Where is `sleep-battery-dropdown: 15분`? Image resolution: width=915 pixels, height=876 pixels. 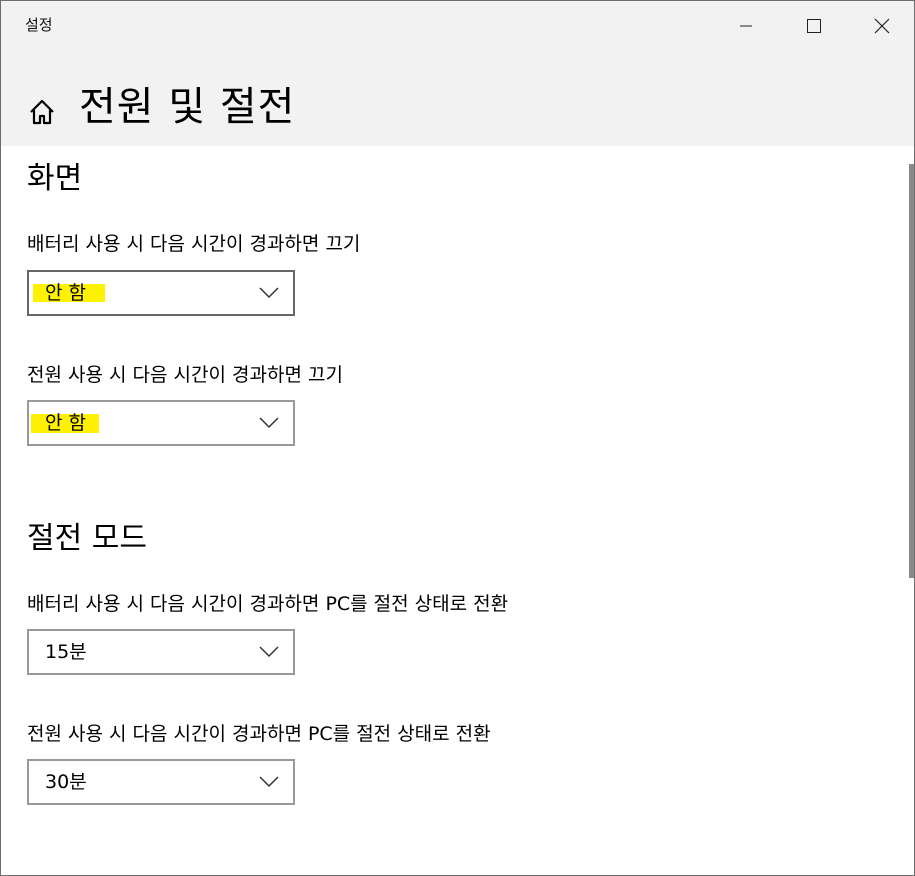 sleep-battery-dropdown: 15분 is located at coordinates (161, 652).